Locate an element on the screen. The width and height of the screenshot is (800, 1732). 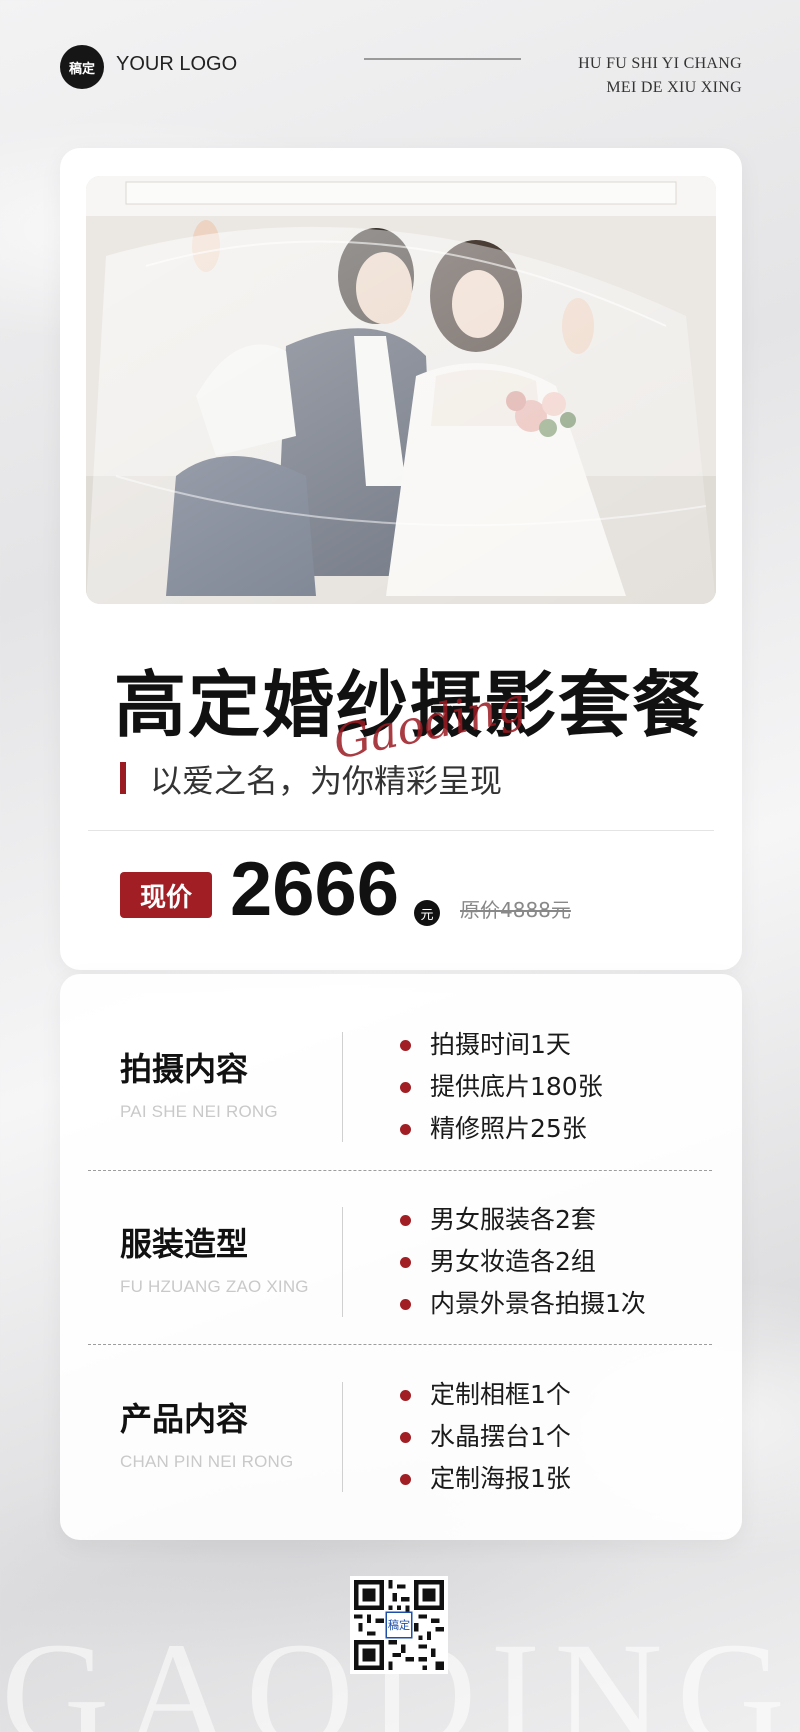
detail-item-list: 拍摄时间1天 提供底片180张 精修照片25张 is located at coordinates (501, 1087).